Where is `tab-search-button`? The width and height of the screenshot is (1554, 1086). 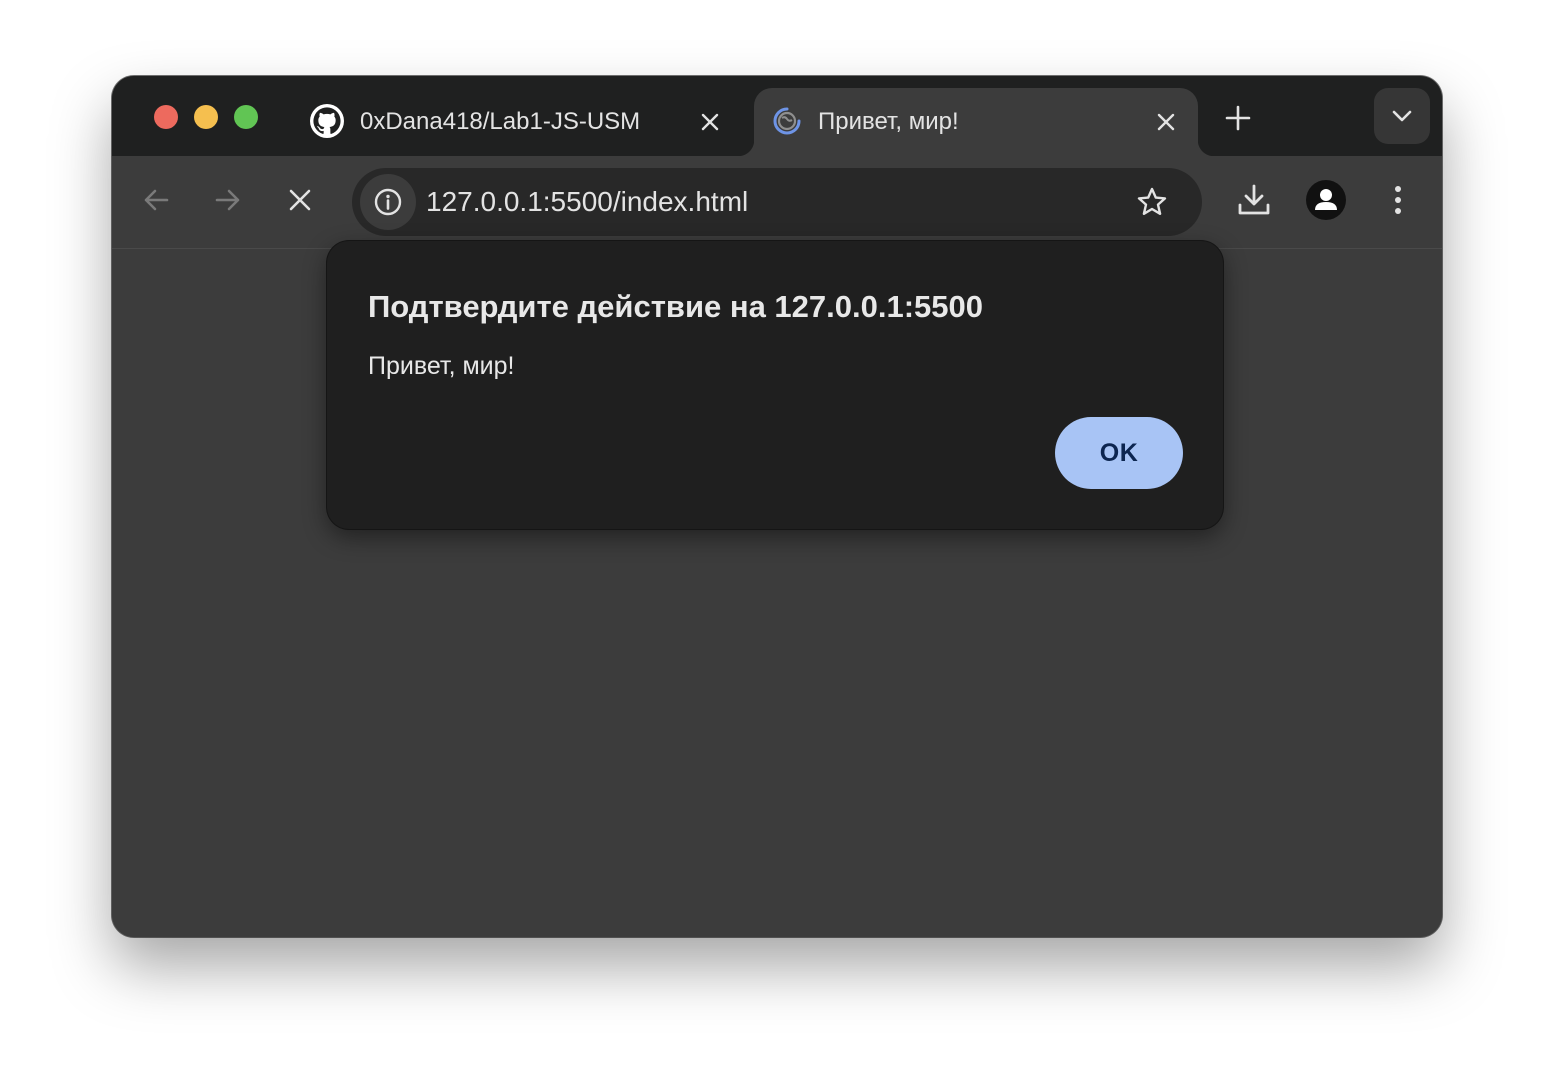 tab-search-button is located at coordinates (1402, 116).